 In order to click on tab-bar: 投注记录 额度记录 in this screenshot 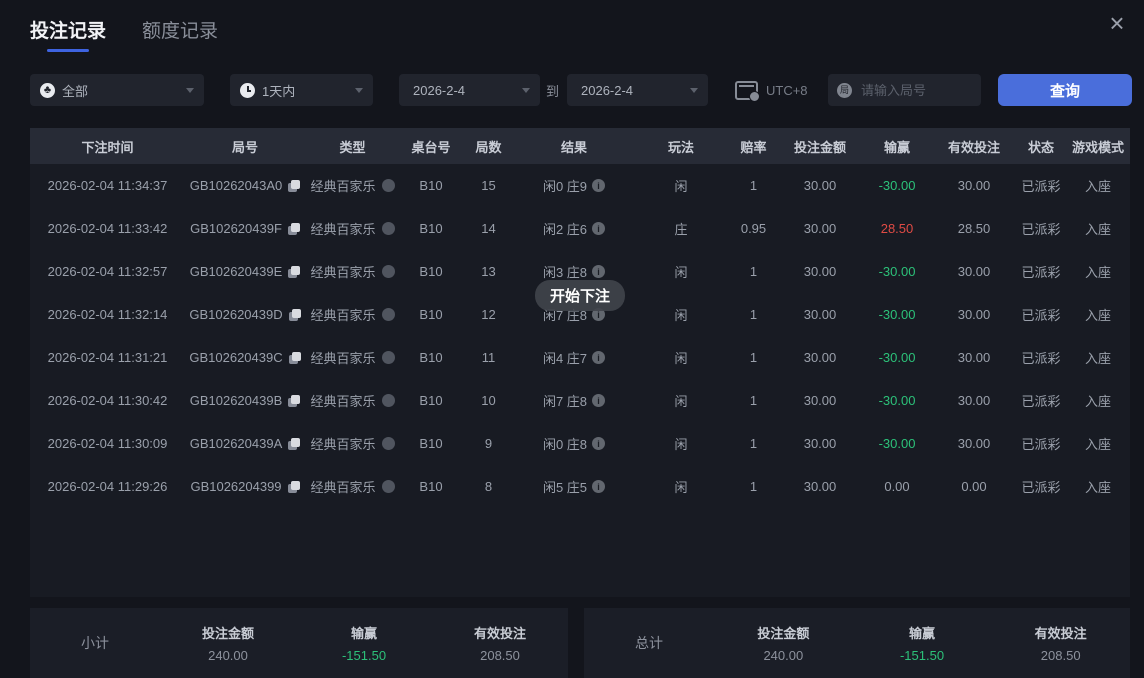, I will do `click(124, 34)`.